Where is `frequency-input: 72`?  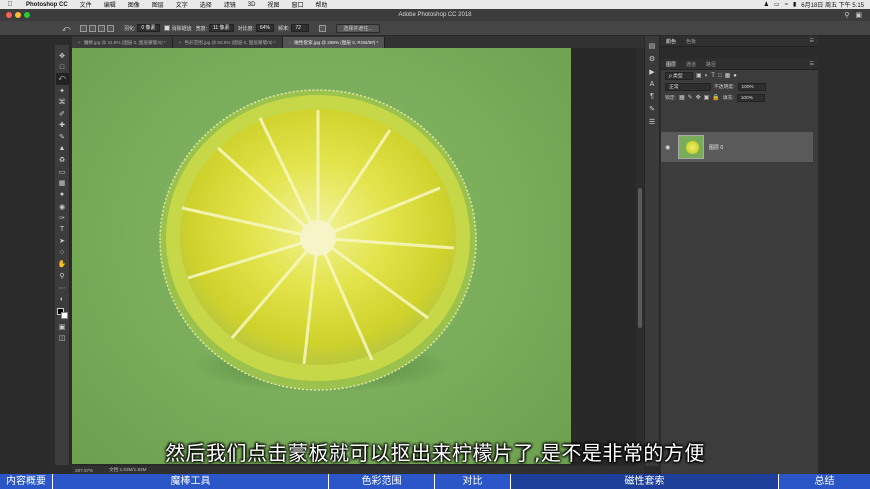
frequency-input: 72 is located at coordinates (300, 28).